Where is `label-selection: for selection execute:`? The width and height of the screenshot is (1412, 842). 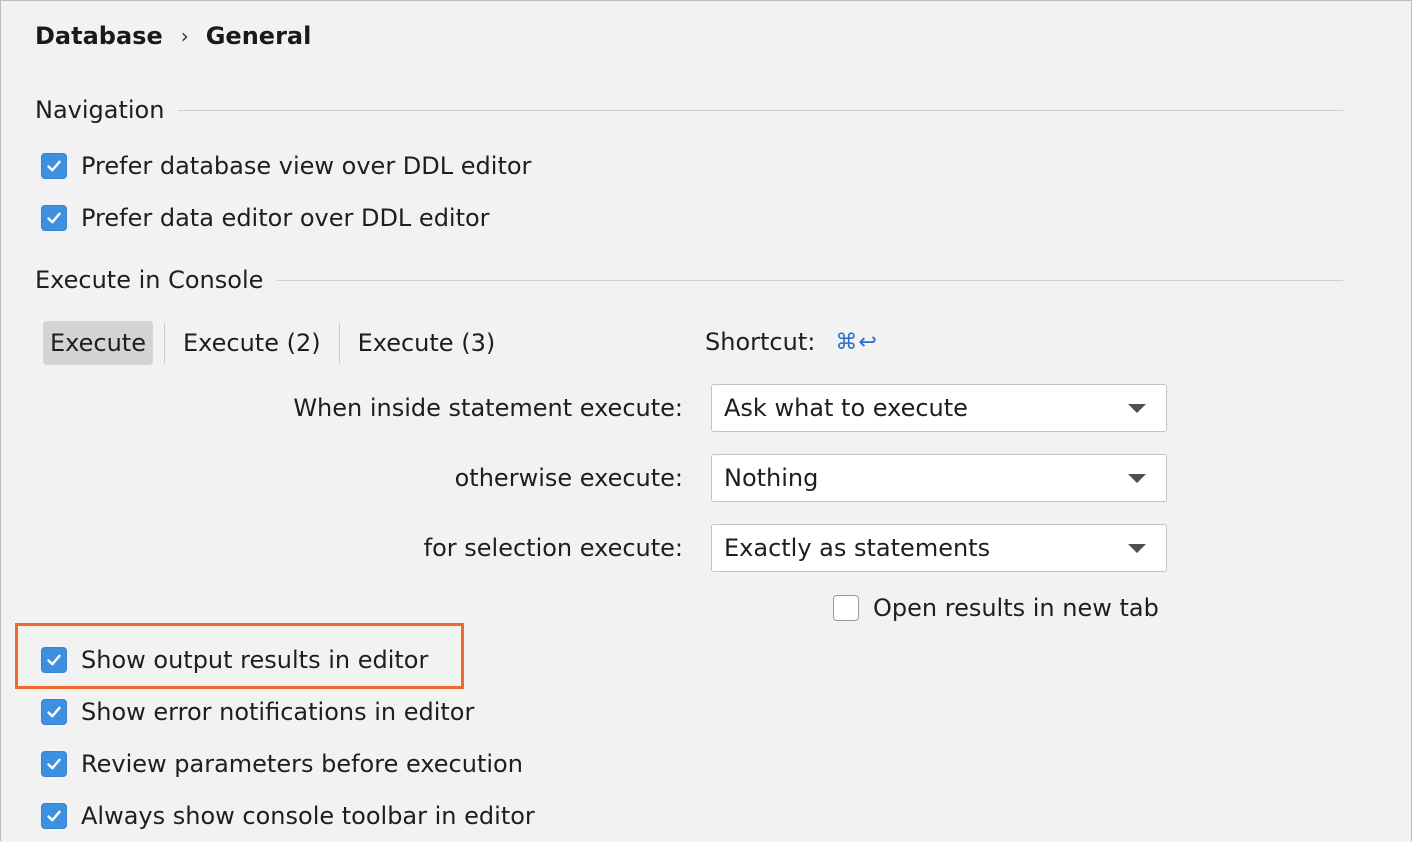 label-selection: for selection execute: is located at coordinates (553, 548).